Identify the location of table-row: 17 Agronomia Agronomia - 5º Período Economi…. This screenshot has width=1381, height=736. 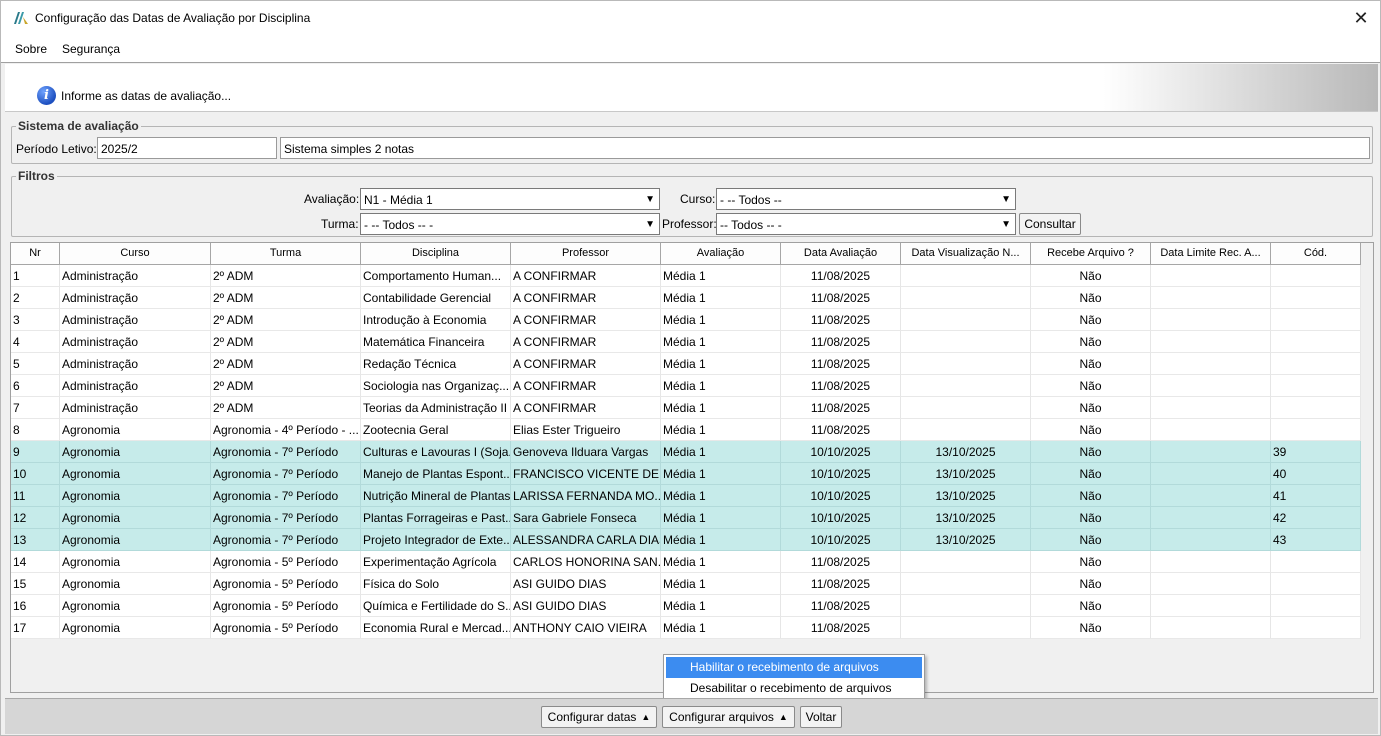
(686, 628).